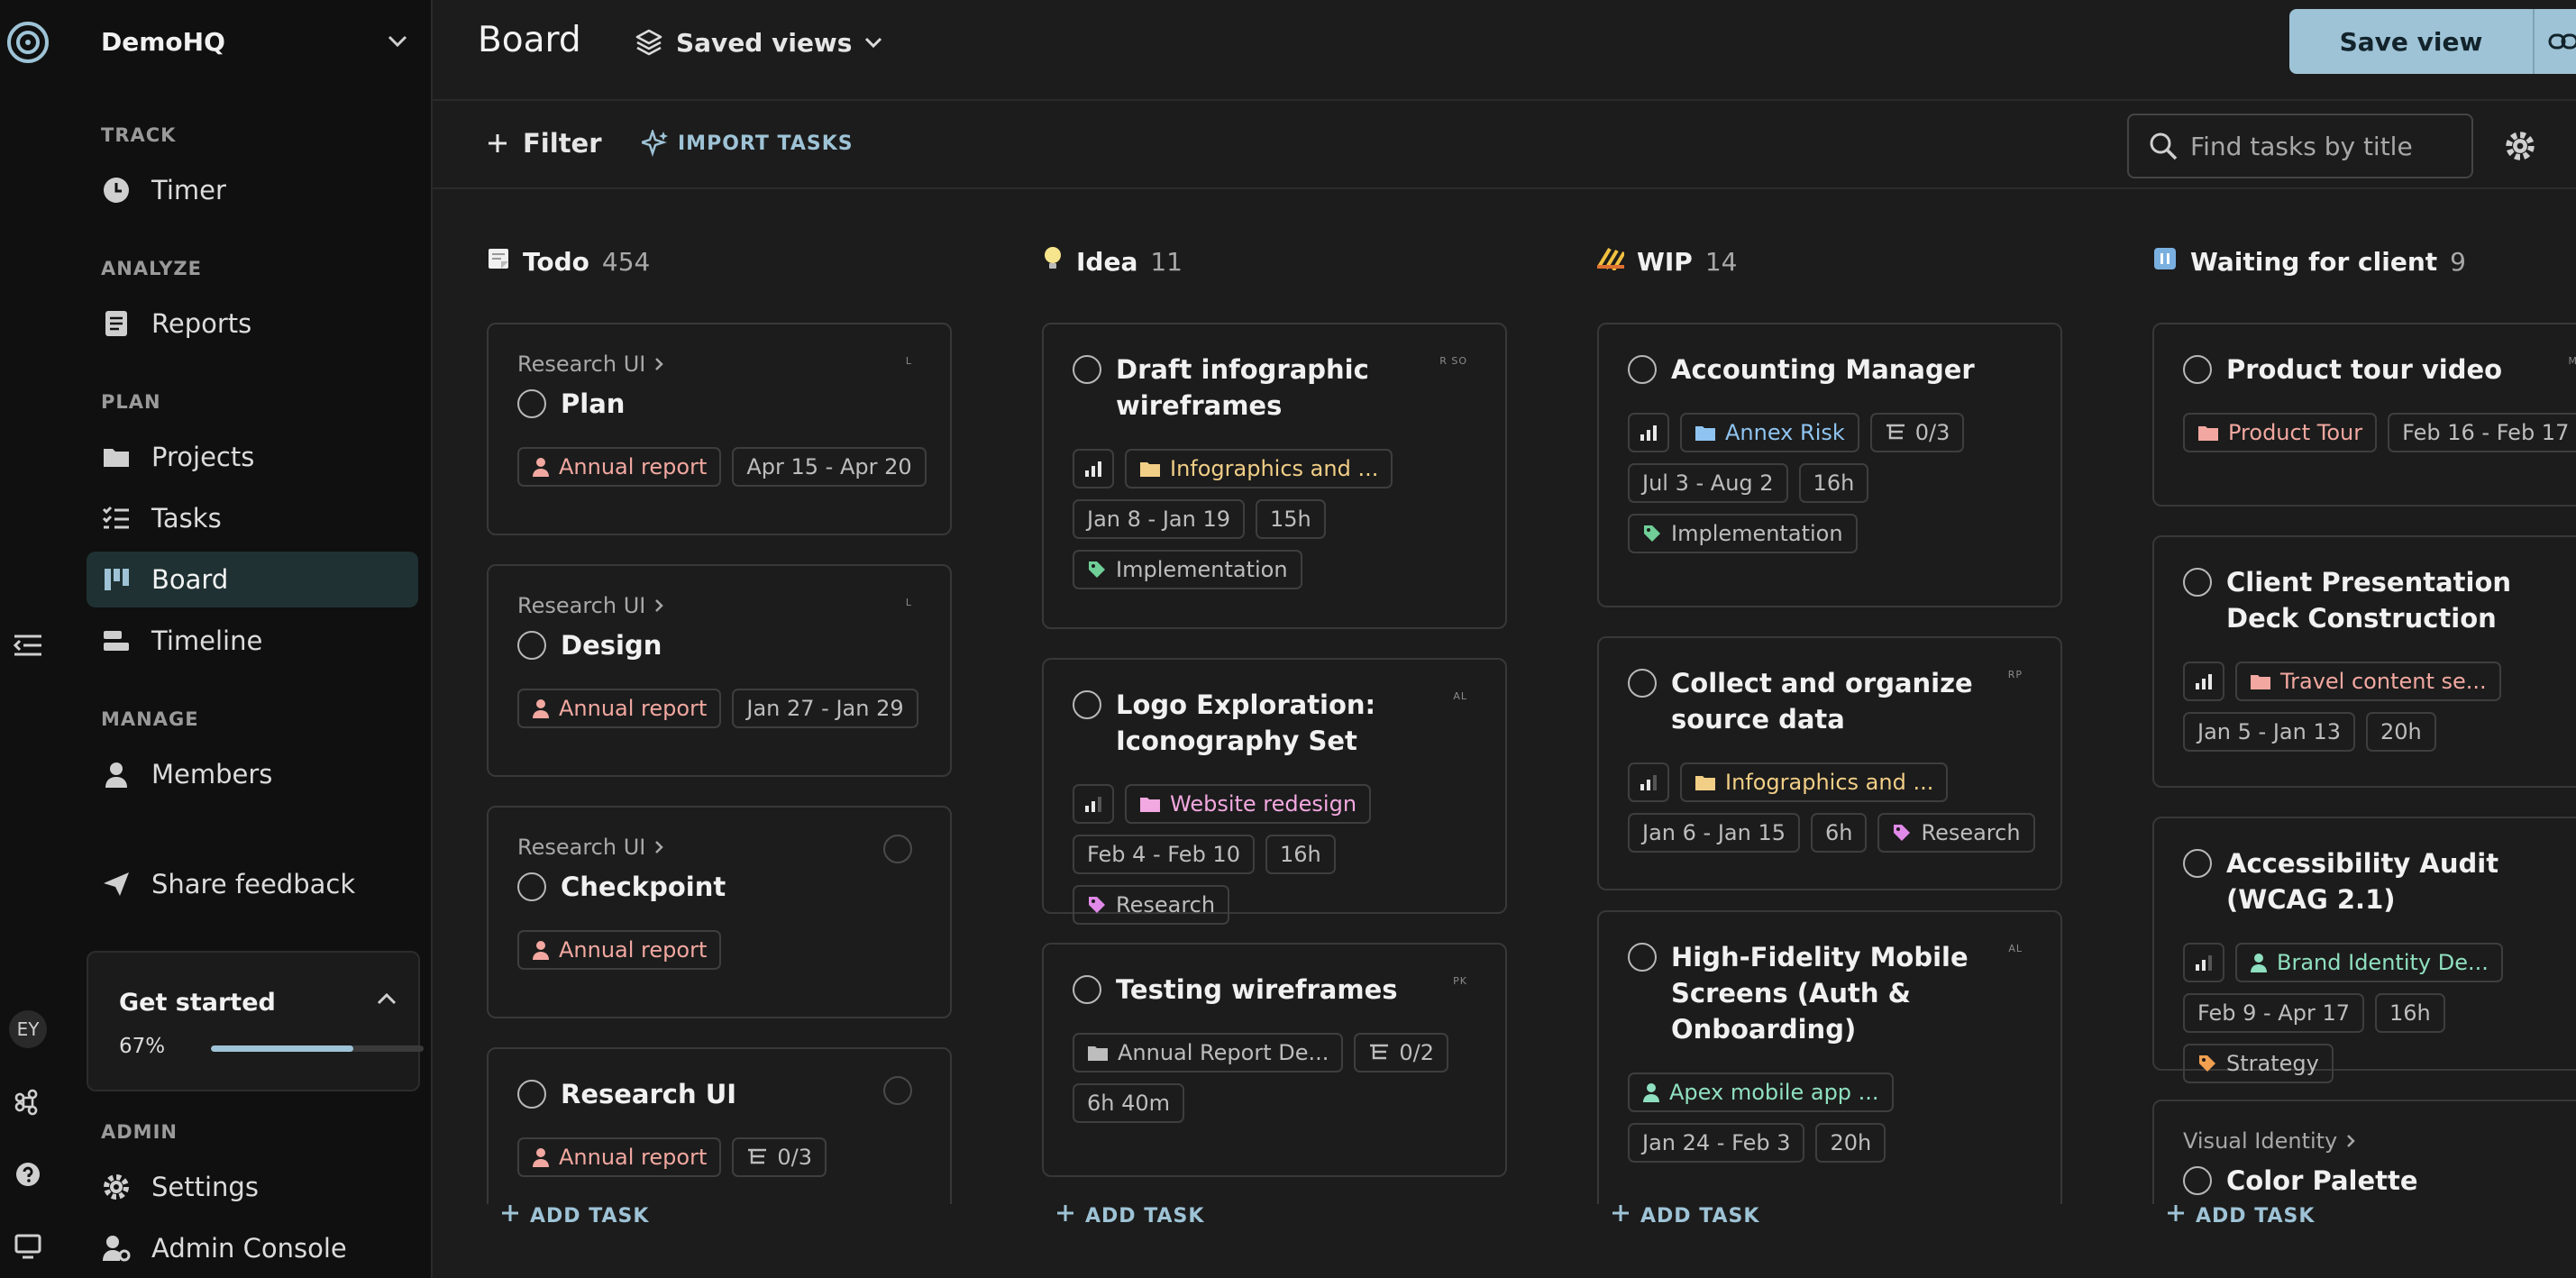 The image size is (2576, 1278). What do you see at coordinates (252, 323) in the screenshot?
I see `sidebar-item-reports: Reports` at bounding box center [252, 323].